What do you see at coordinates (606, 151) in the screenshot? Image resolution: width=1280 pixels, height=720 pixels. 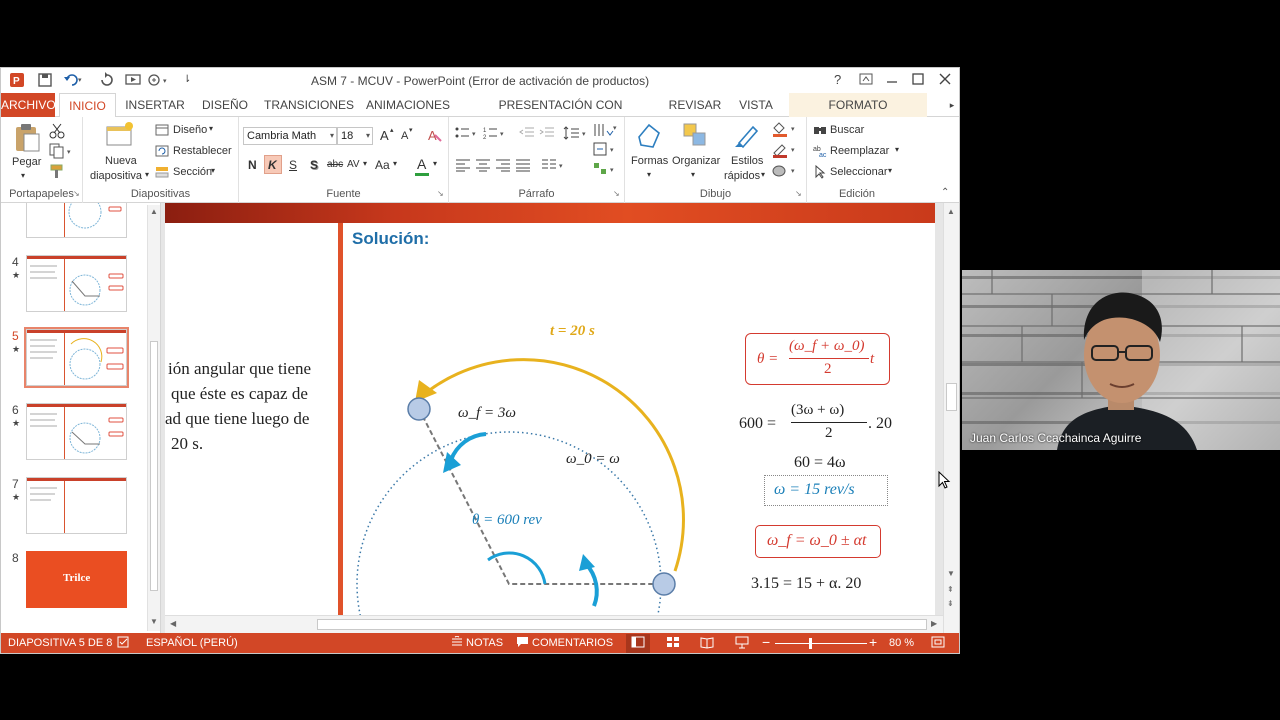 I see `align-text-icon: ▾` at bounding box center [606, 151].